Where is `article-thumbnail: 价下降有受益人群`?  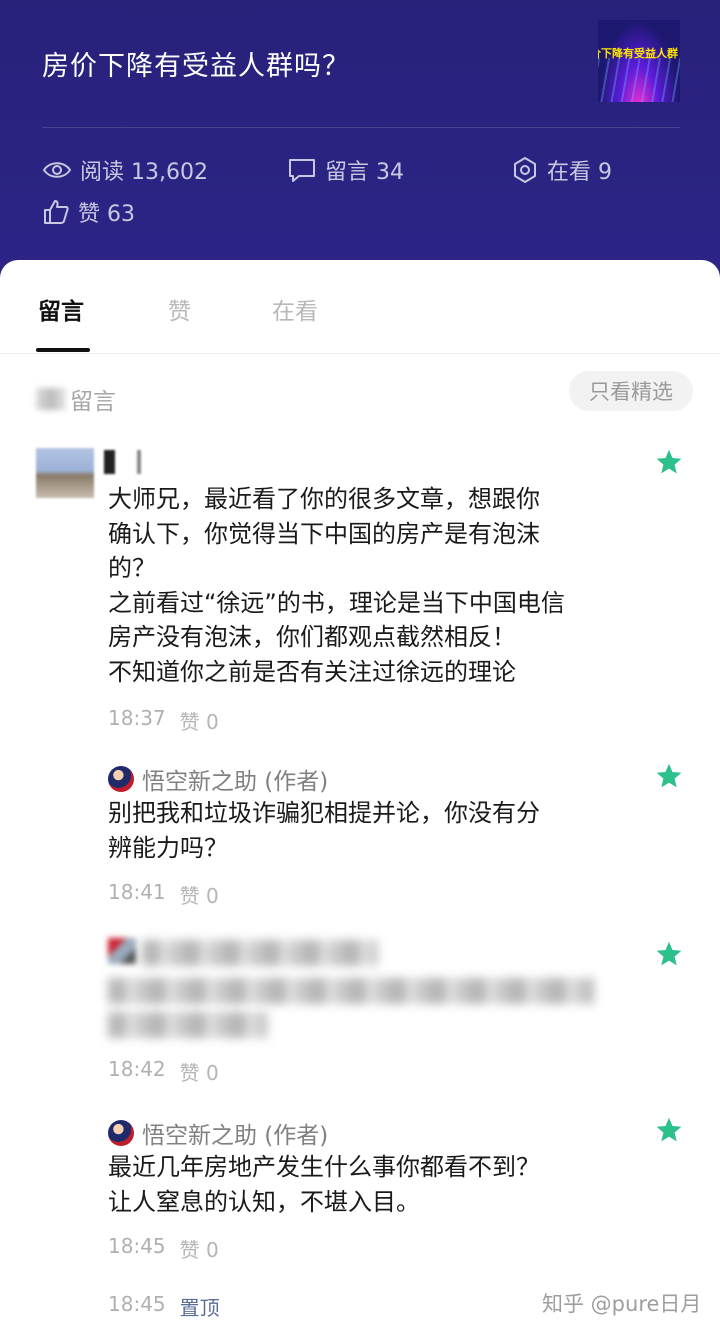 article-thumbnail: 价下降有受益人群 is located at coordinates (639, 61).